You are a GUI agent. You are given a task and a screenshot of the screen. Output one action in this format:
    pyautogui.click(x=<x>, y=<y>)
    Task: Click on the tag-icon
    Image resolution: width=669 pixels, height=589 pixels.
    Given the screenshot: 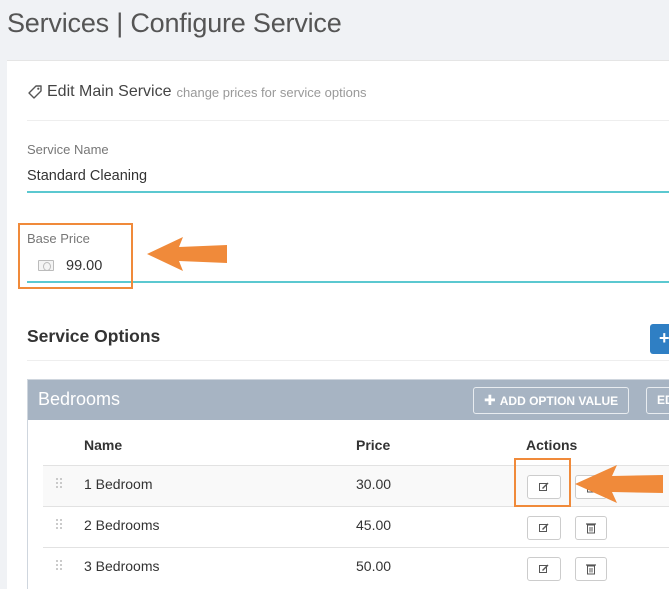 What is the action you would take?
    pyautogui.click(x=35, y=92)
    